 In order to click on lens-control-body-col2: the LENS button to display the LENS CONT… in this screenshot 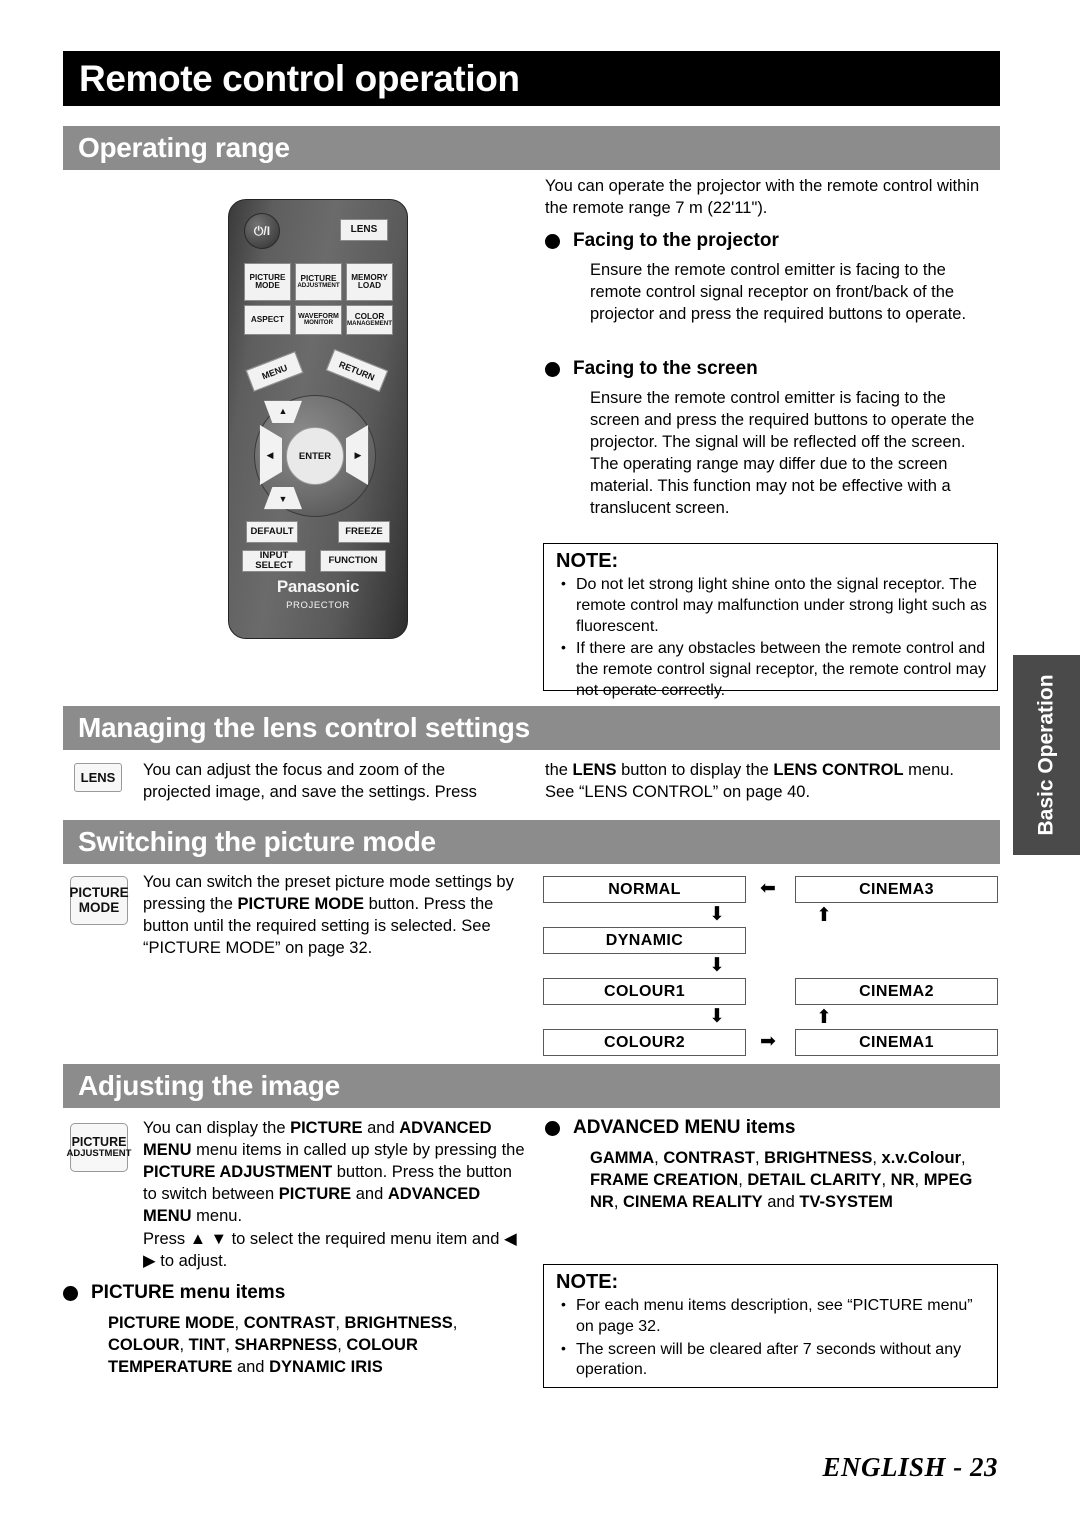, I will do `click(772, 782)`.